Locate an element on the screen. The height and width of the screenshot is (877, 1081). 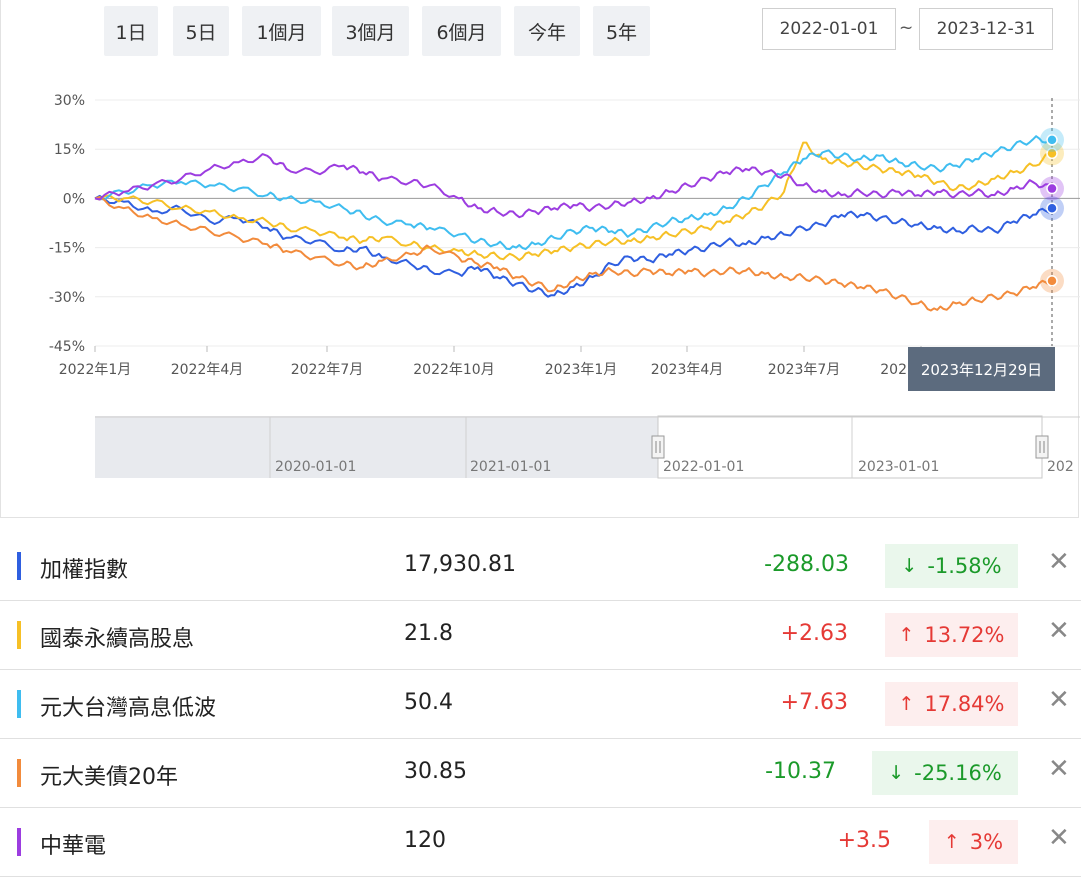
navigator-label: 2022-01-01 is located at coordinates (703, 467).